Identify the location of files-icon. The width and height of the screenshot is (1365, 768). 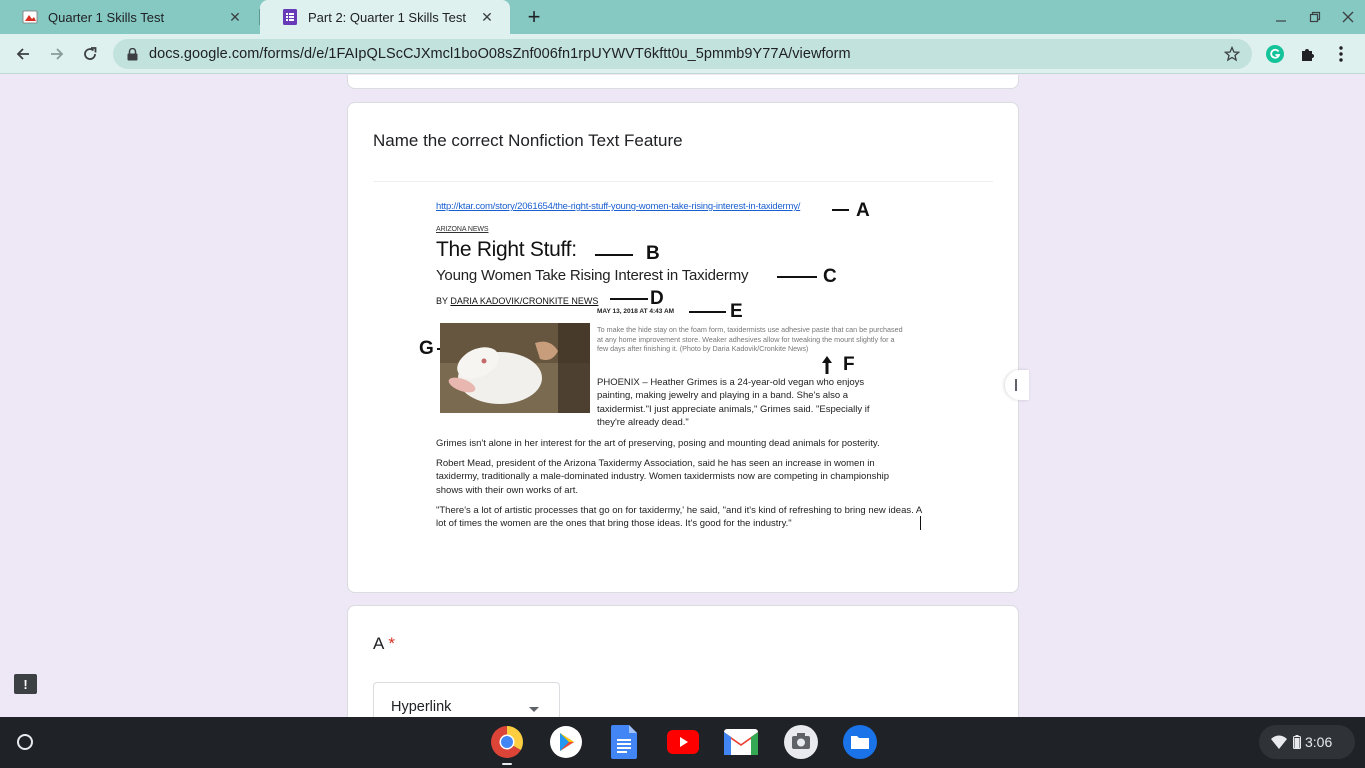
(860, 742).